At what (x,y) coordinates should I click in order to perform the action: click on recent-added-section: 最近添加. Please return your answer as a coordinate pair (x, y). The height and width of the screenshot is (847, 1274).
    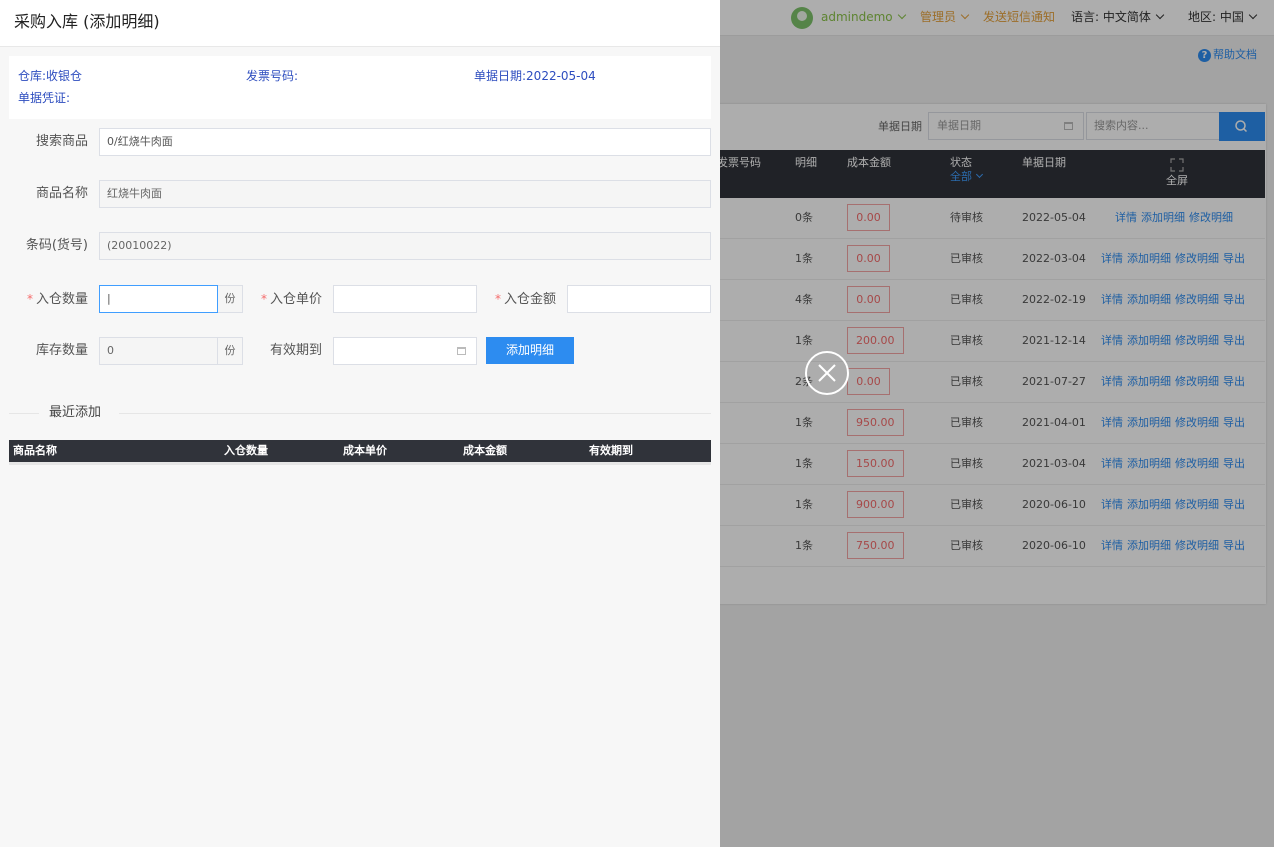
    Looking at the image, I should click on (360, 414).